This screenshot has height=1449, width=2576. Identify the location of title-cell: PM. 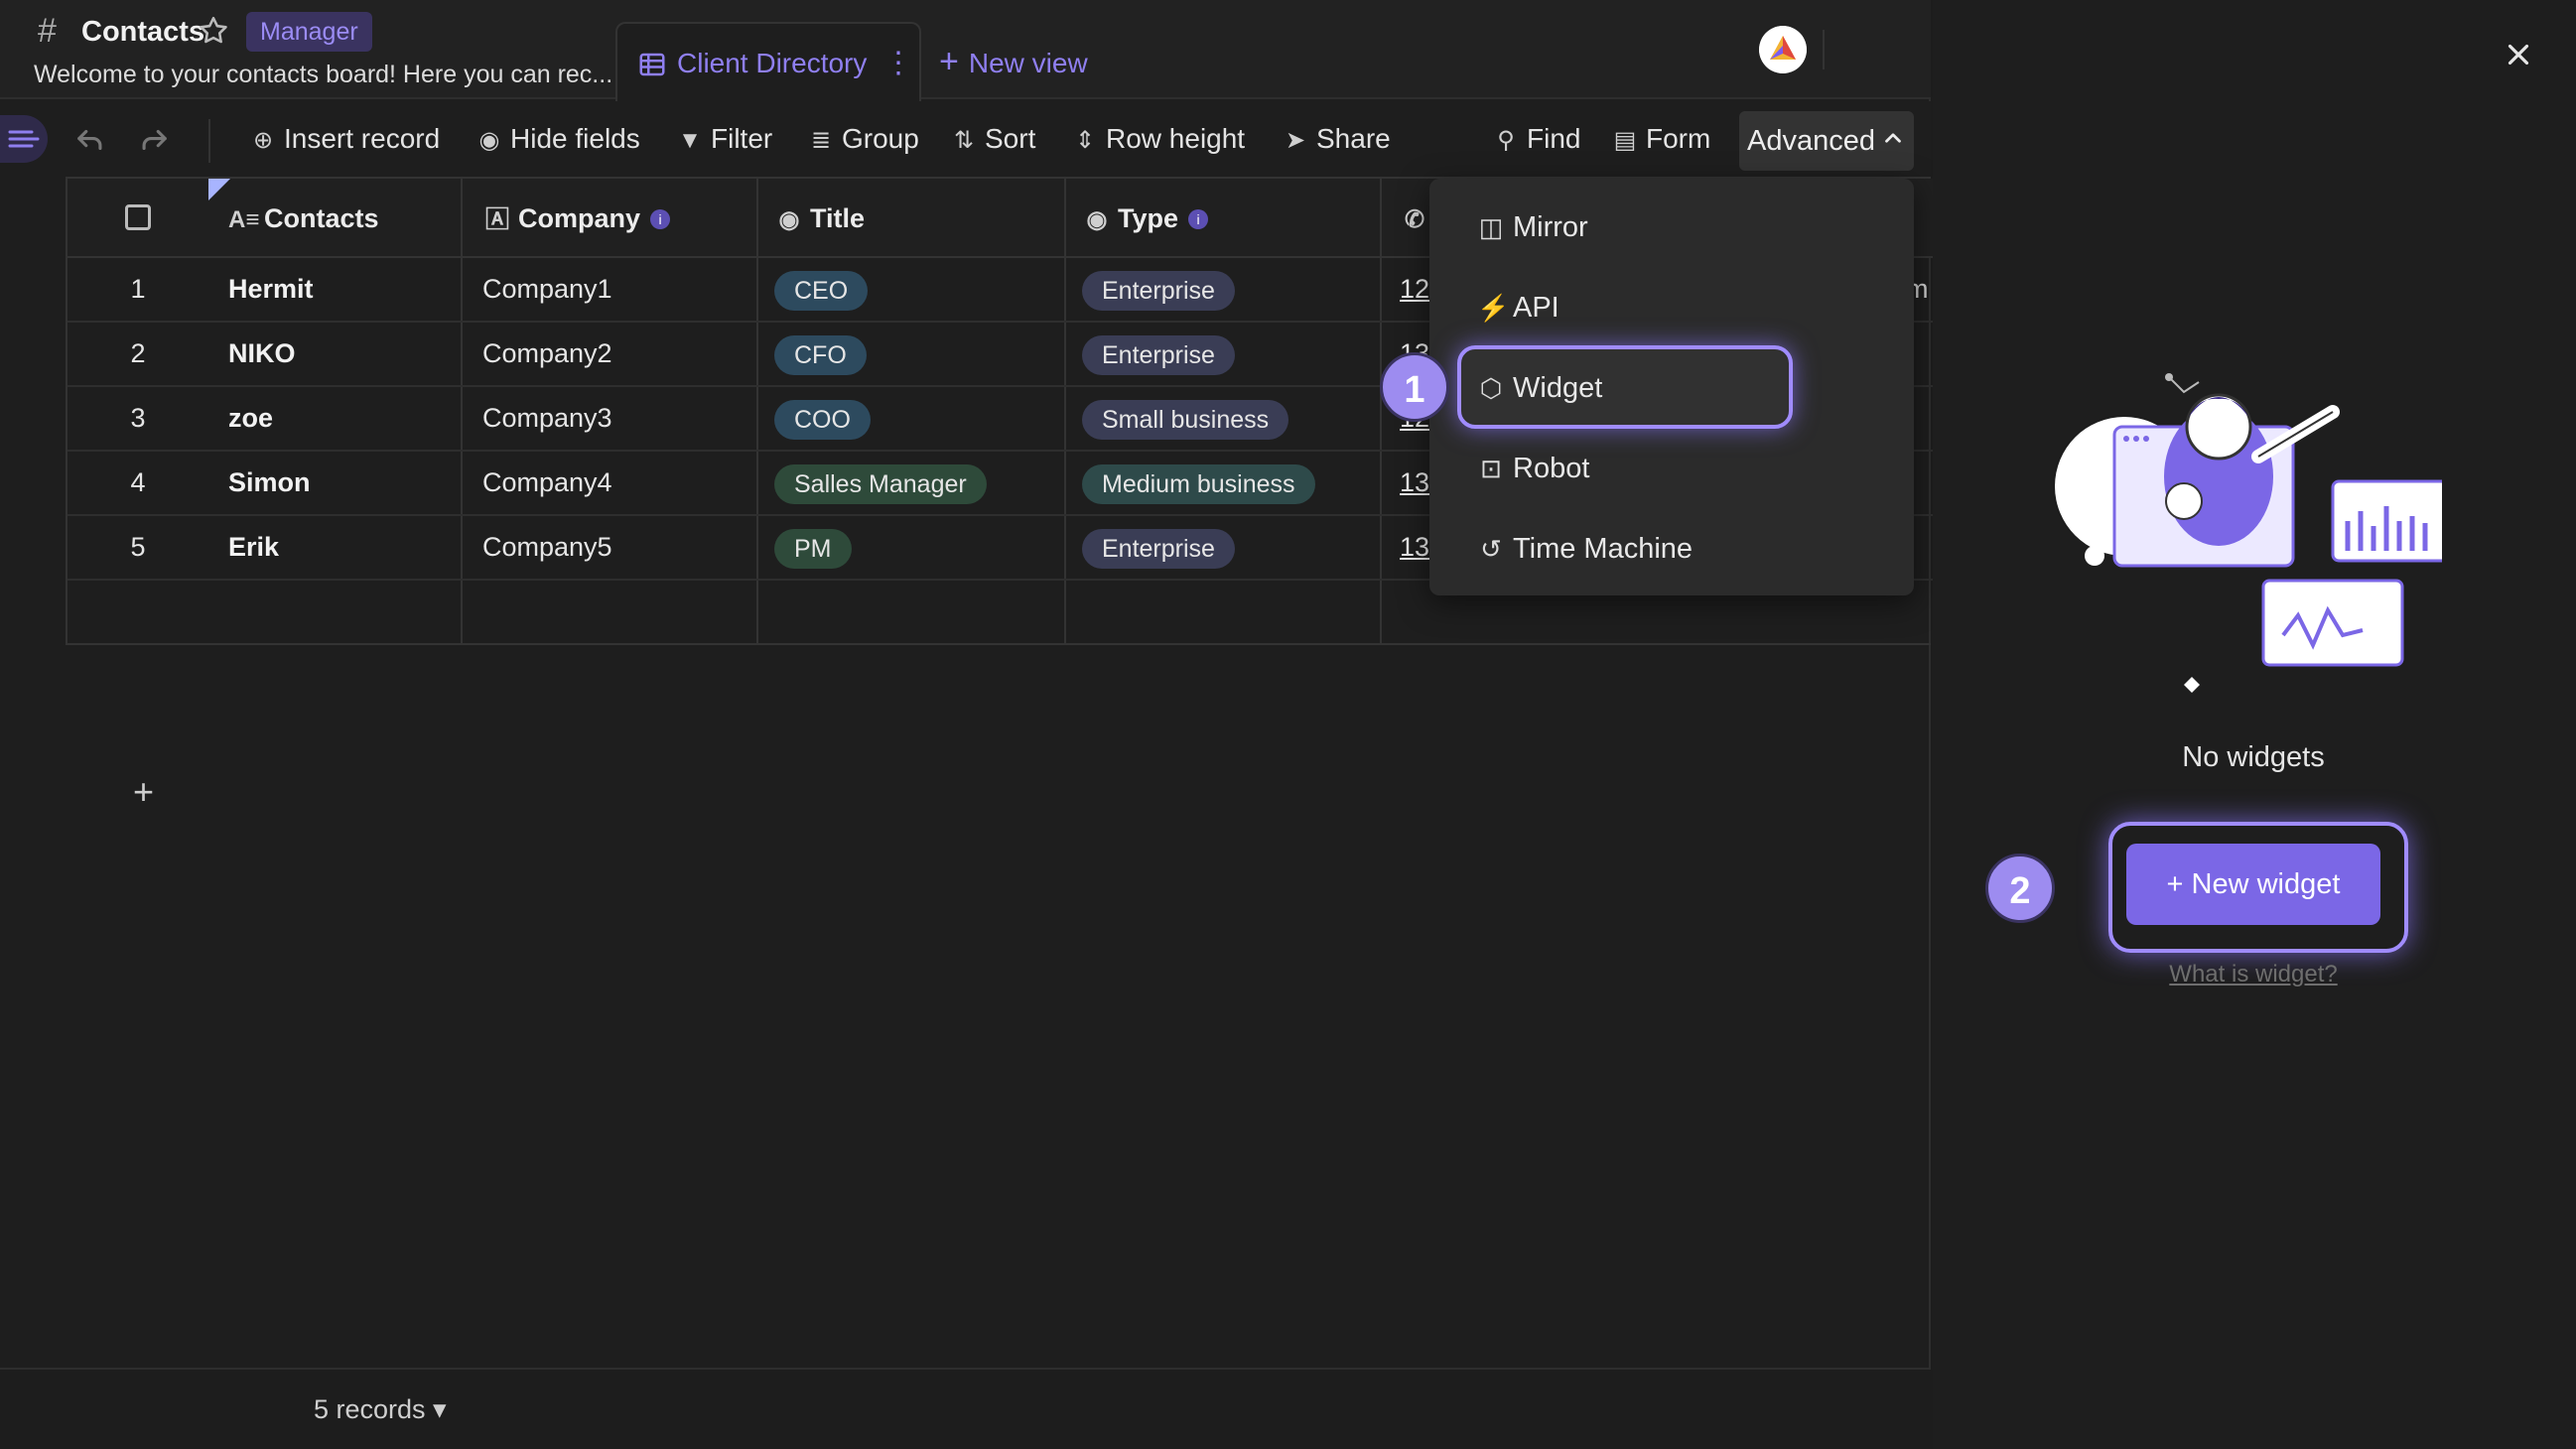
(813, 547).